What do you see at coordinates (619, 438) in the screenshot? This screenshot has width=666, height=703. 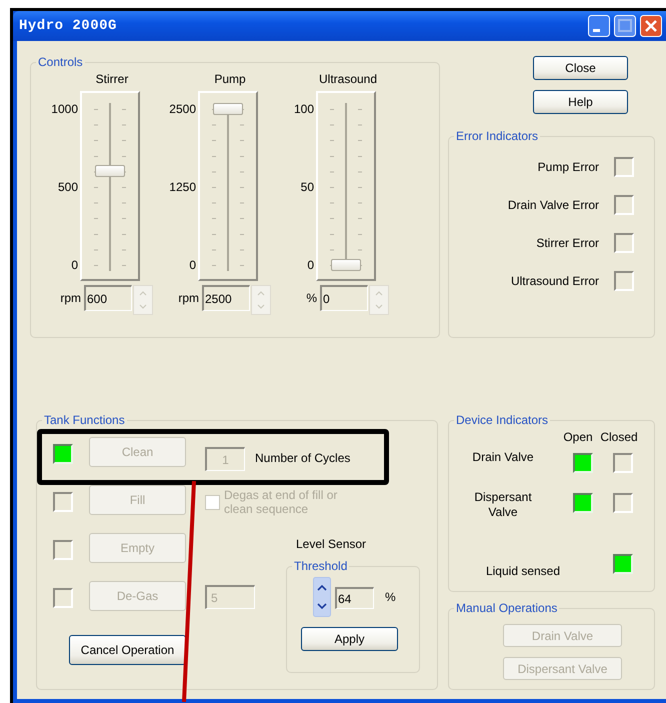 I see `column-header: Closed` at bounding box center [619, 438].